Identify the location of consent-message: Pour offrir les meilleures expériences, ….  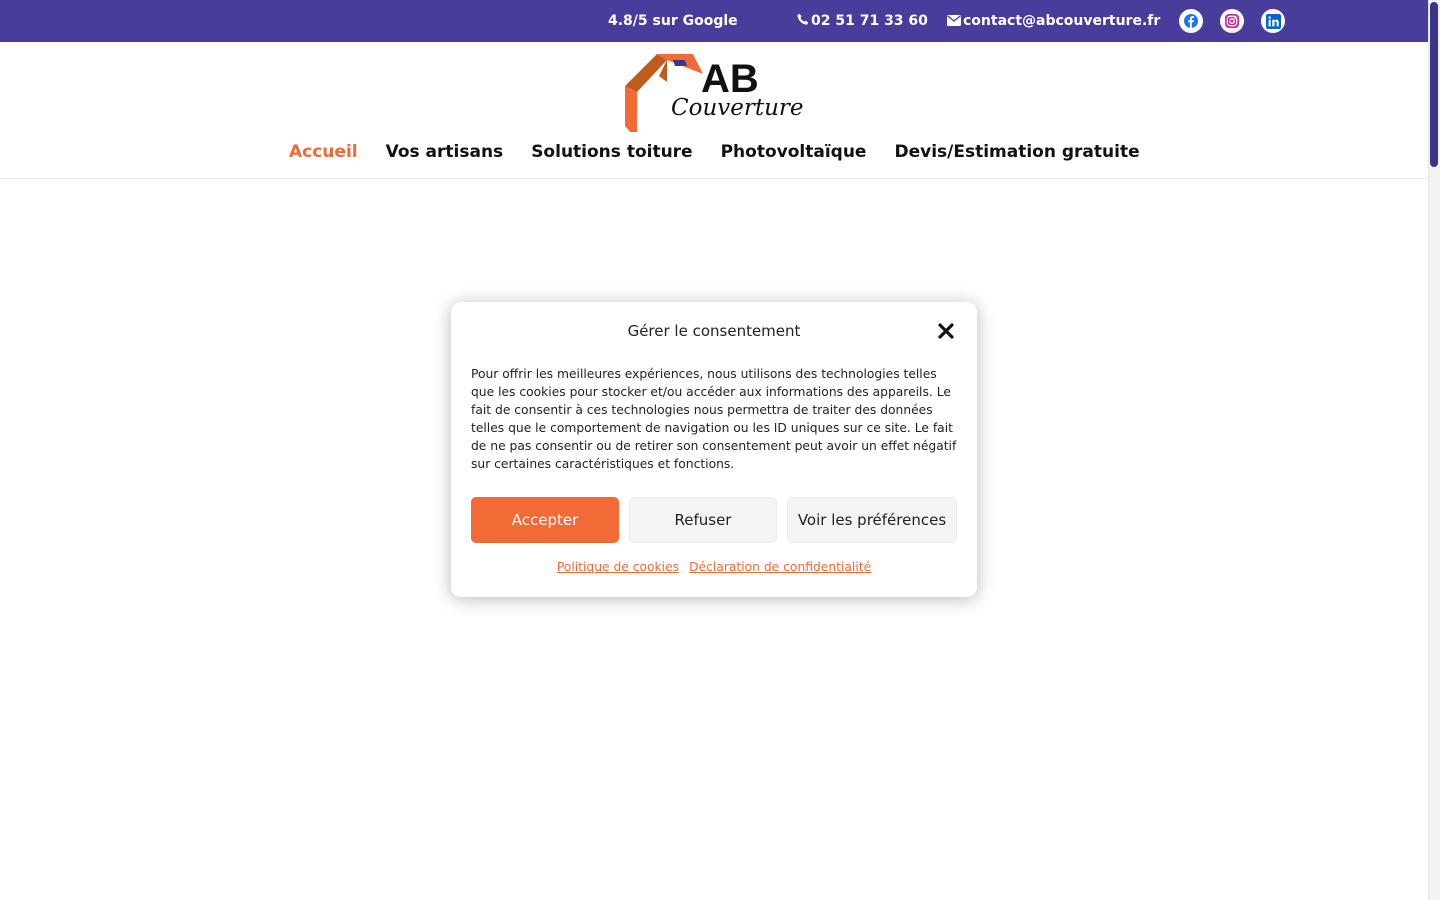
(714, 419).